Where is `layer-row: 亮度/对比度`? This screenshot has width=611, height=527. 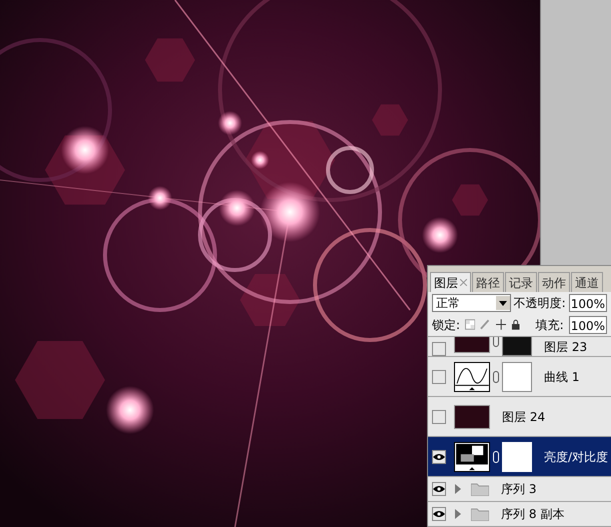
layer-row: 亮度/对比度 is located at coordinates (519, 457).